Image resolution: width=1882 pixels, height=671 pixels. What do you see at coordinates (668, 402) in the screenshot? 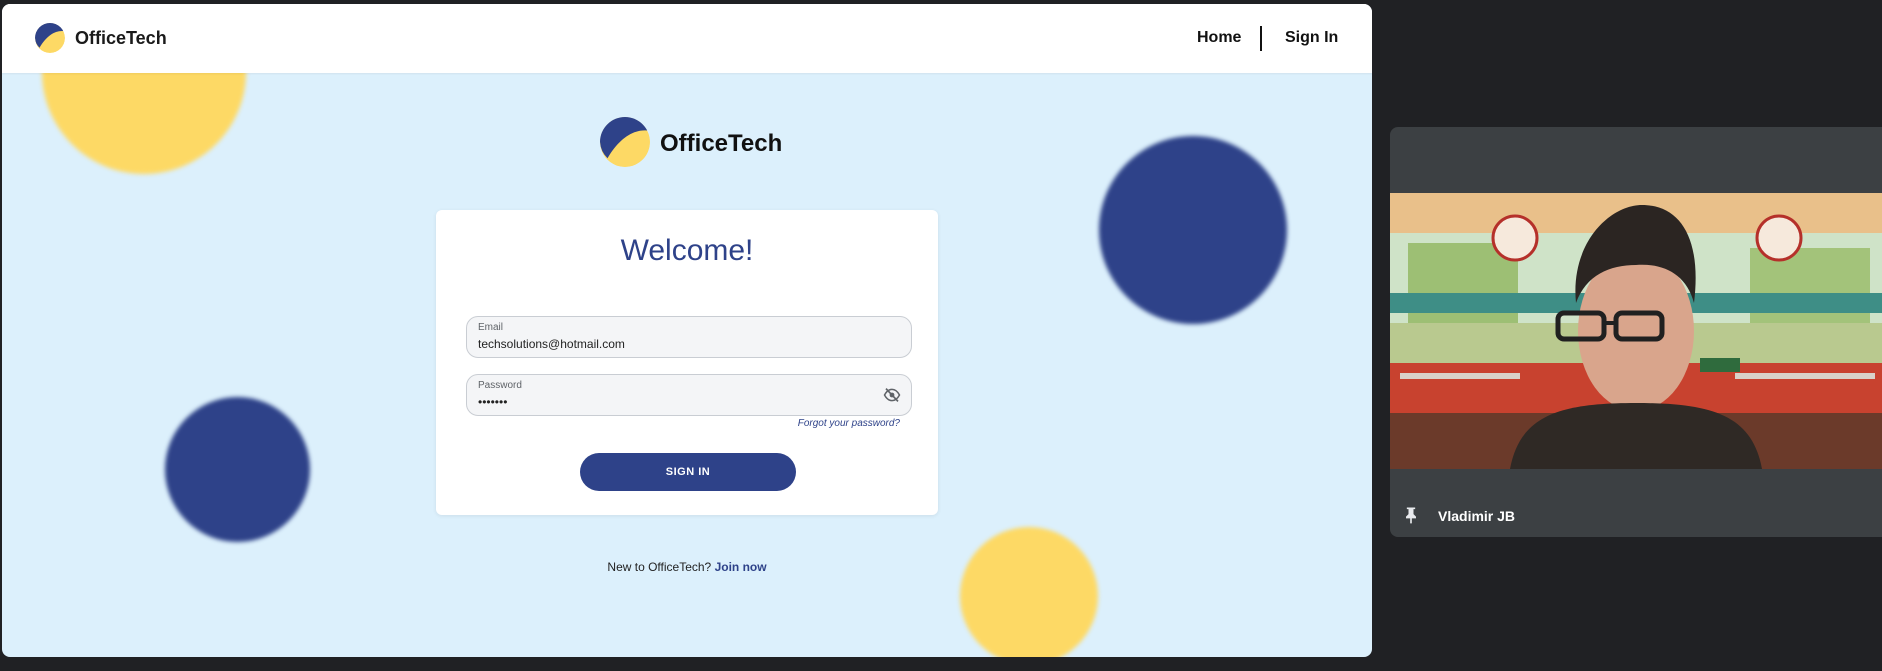
I see `password-input` at bounding box center [668, 402].